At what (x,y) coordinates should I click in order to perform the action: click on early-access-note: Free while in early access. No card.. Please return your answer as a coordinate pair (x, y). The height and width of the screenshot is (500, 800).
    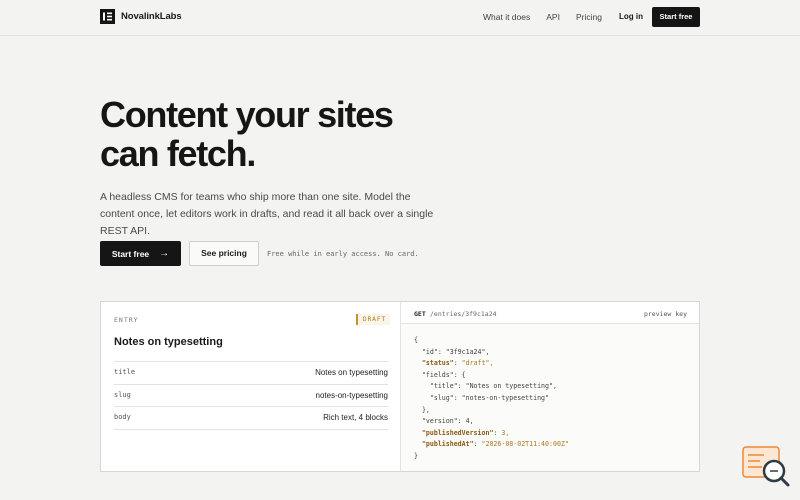
    Looking at the image, I should click on (343, 254).